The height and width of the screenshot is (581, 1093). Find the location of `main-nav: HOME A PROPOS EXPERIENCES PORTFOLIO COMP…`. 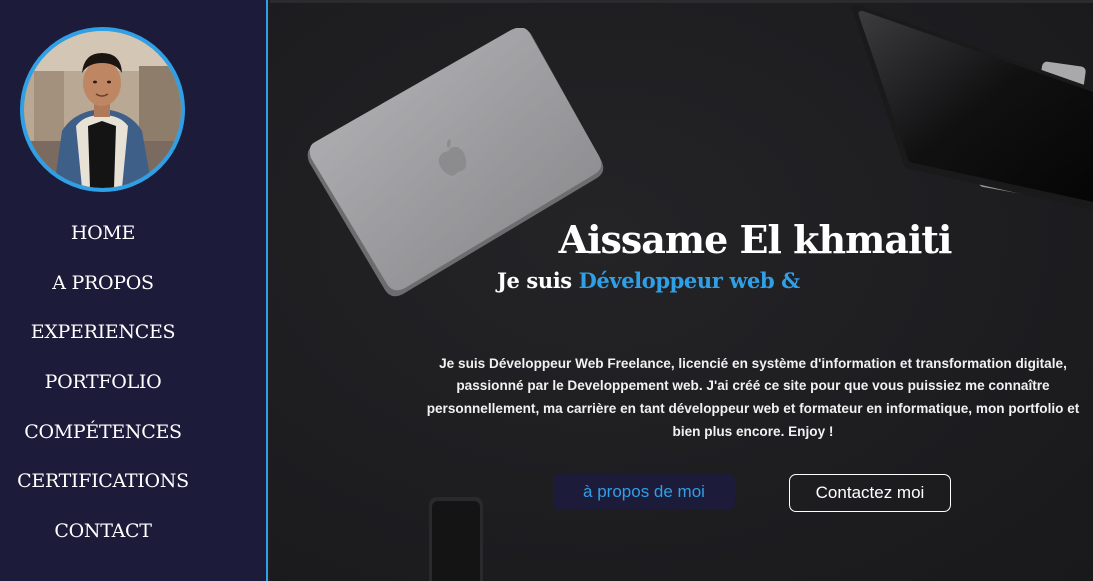

main-nav: HOME A PROPOS EXPERIENCES PORTFOLIO COMP… is located at coordinates (103, 382).